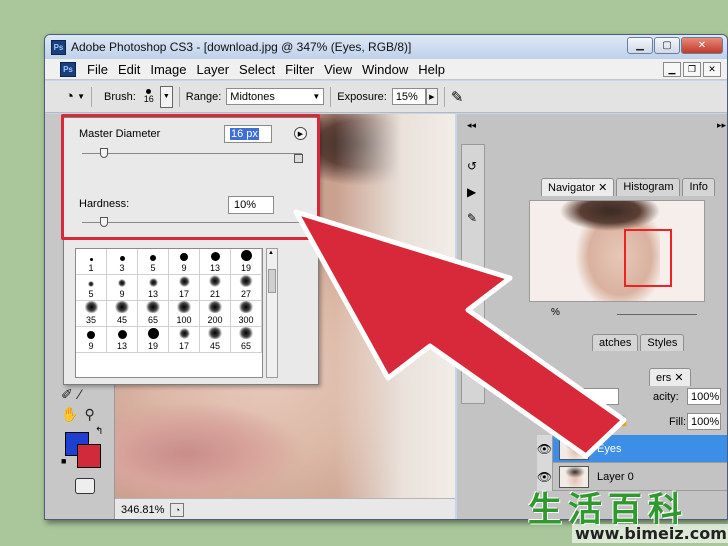 The image size is (728, 546). Describe the element at coordinates (721, 125) in the screenshot. I see `expand-icon: ▸▸` at that location.